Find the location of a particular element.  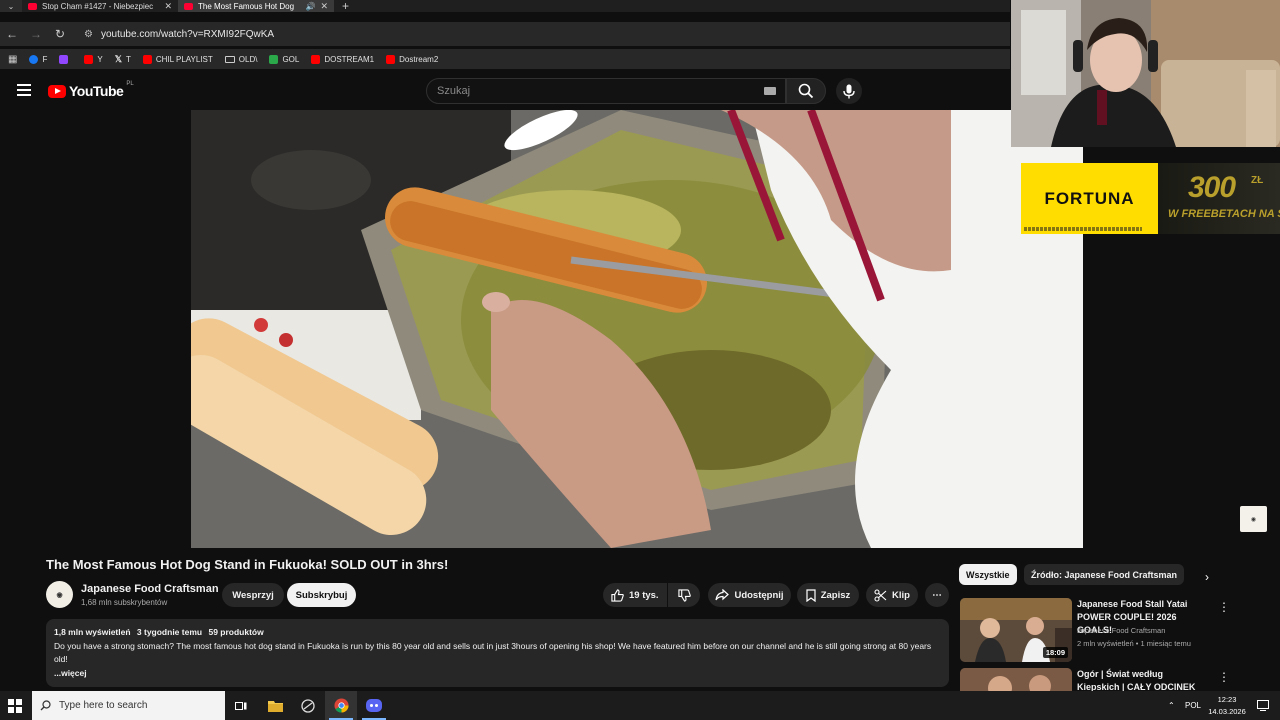

tab-search-chevron-icon: ⌄ is located at coordinates (11, 6).